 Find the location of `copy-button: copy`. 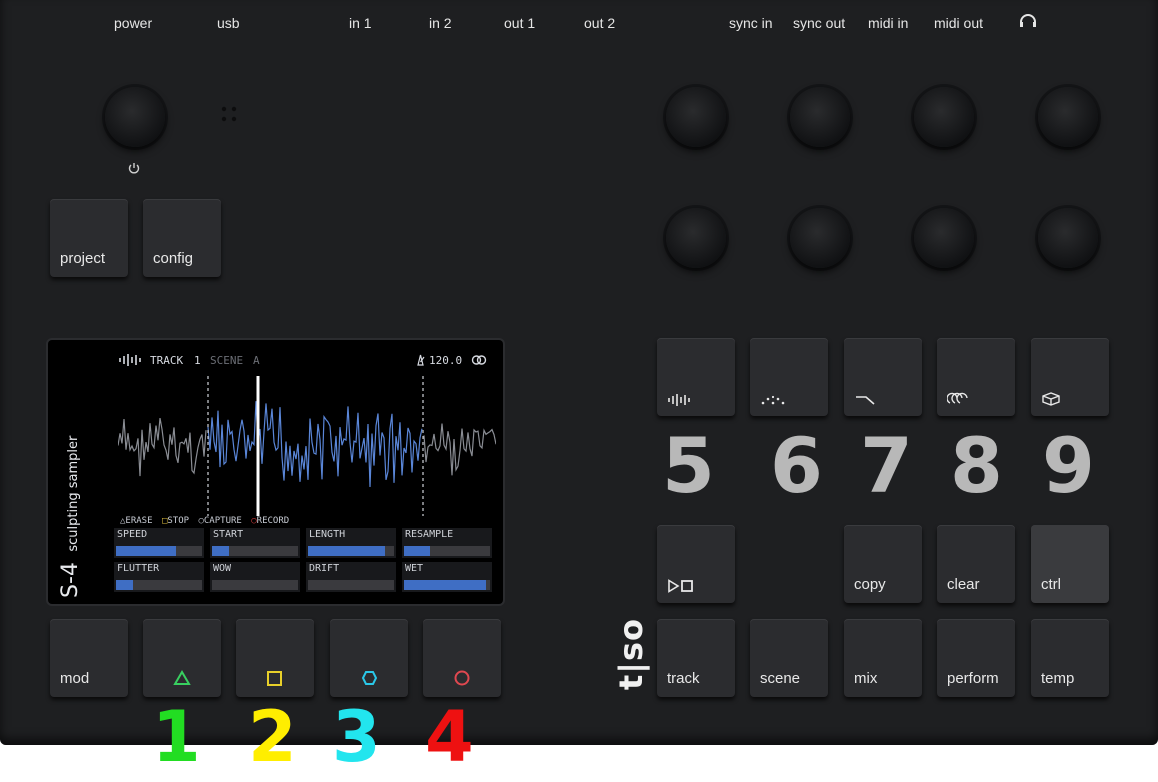

copy-button: copy is located at coordinates (883, 564).